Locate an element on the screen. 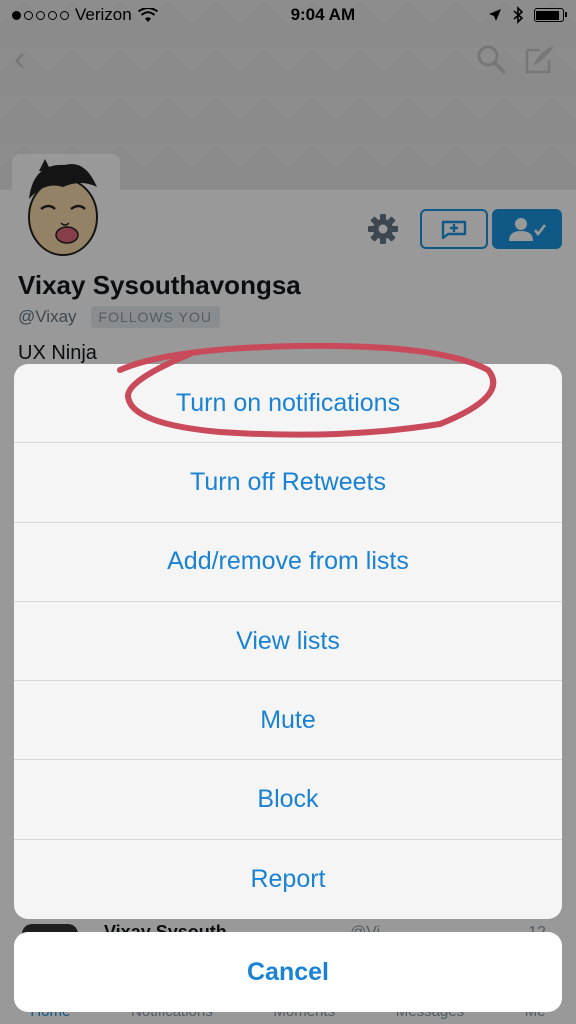 This screenshot has width=576, height=1024. cancel-button: Cancel is located at coordinates (288, 972).